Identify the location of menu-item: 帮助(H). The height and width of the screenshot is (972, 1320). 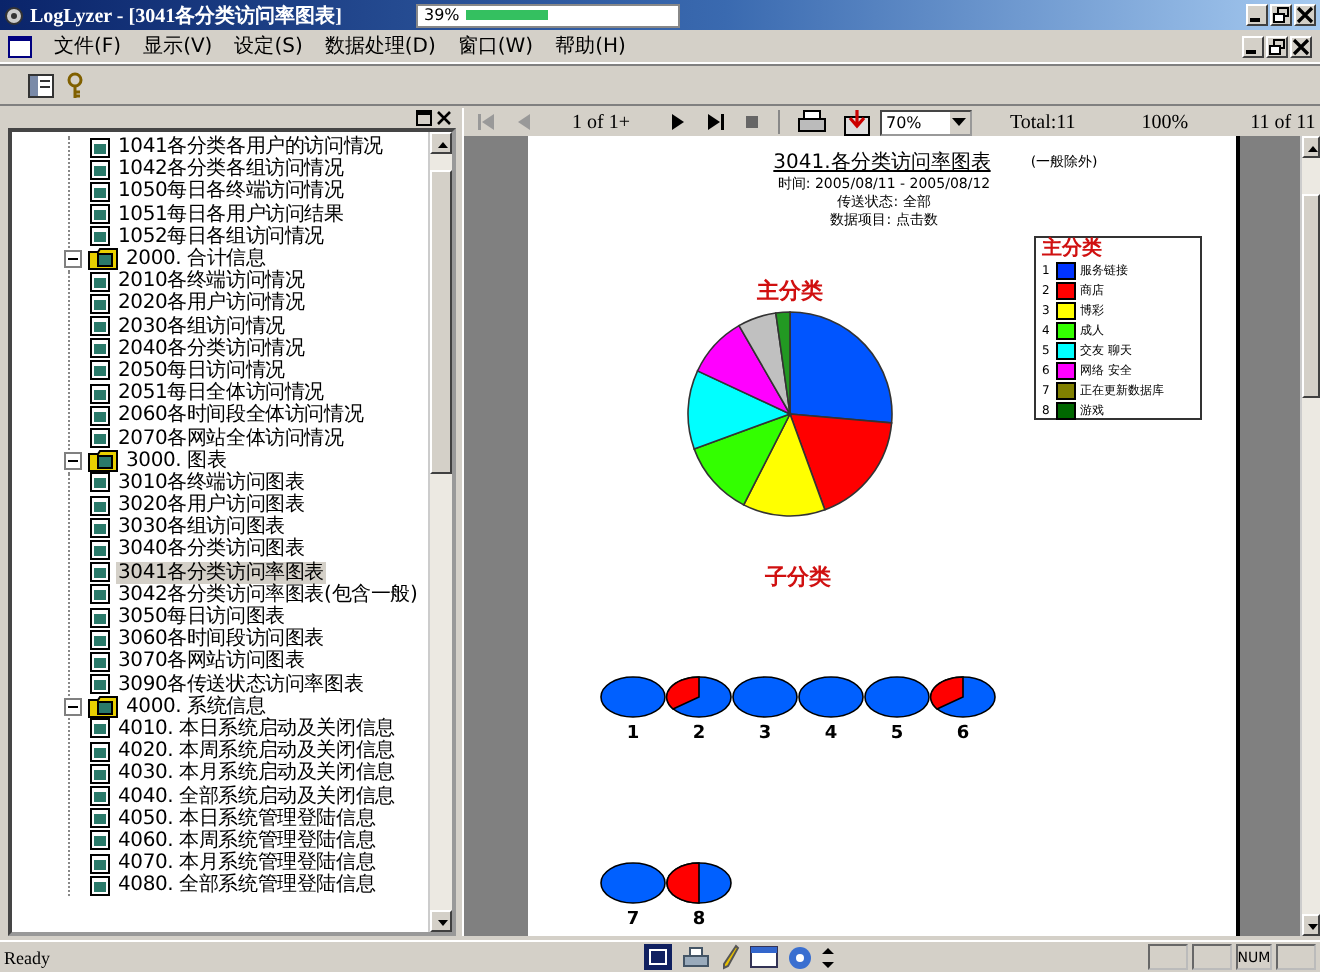
(590, 46).